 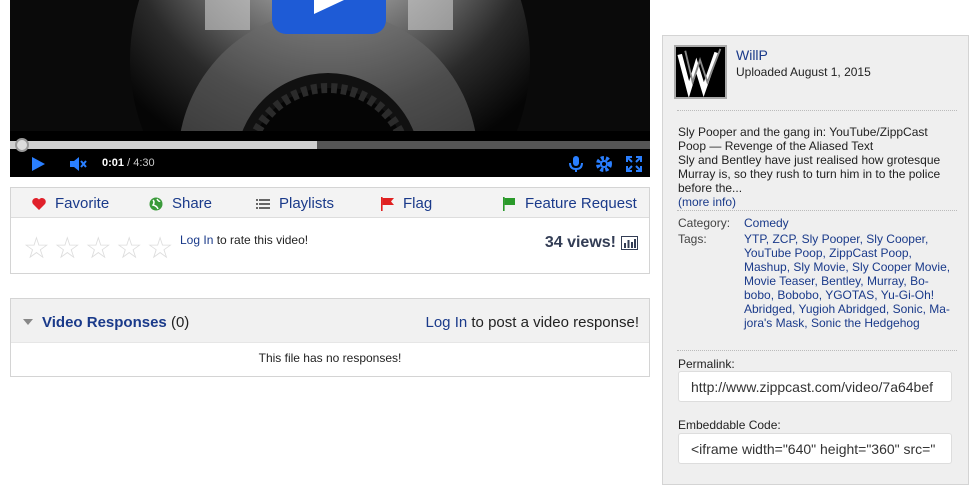 What do you see at coordinates (113, 163) in the screenshot?
I see `current-time: 0:01` at bounding box center [113, 163].